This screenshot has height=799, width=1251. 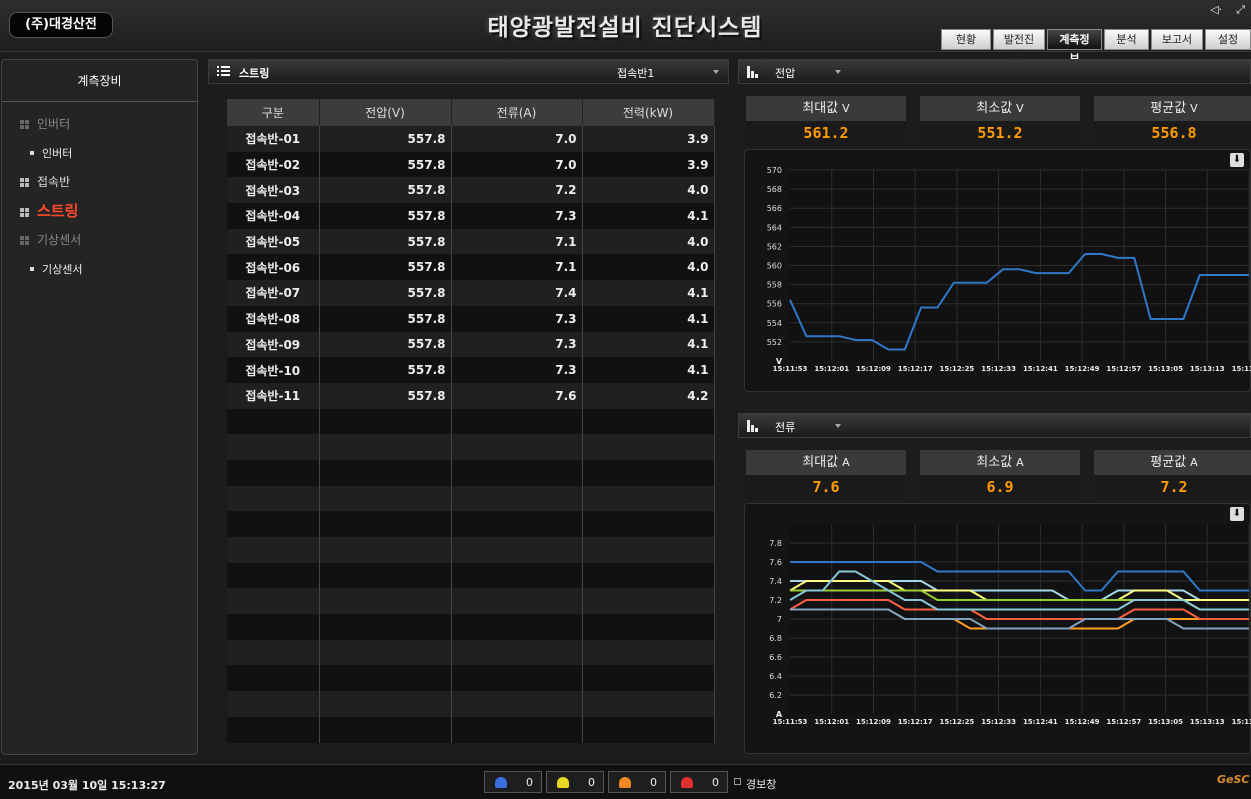 I want to click on stat-box: 최대값 V 561.2, so click(x=826, y=121).